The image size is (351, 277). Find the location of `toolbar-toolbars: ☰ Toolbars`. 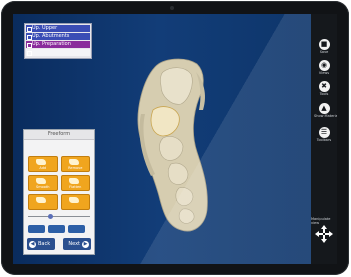

toolbar-toolbars: ☰ Toolbars is located at coordinates (324, 135).